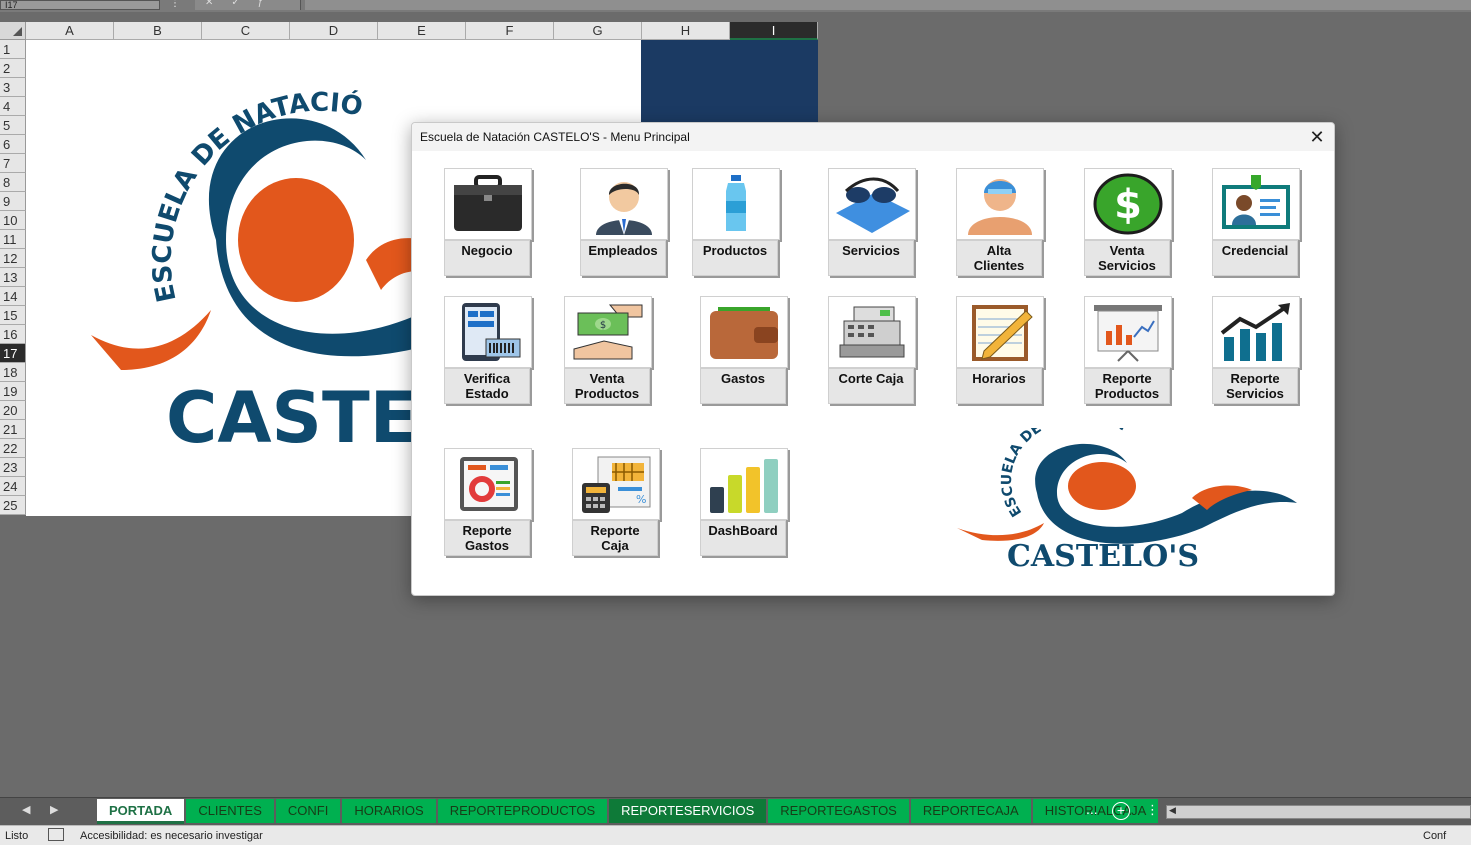 The image size is (1471, 845). What do you see at coordinates (13, 448) in the screenshot?
I see `row-header: 22` at bounding box center [13, 448].